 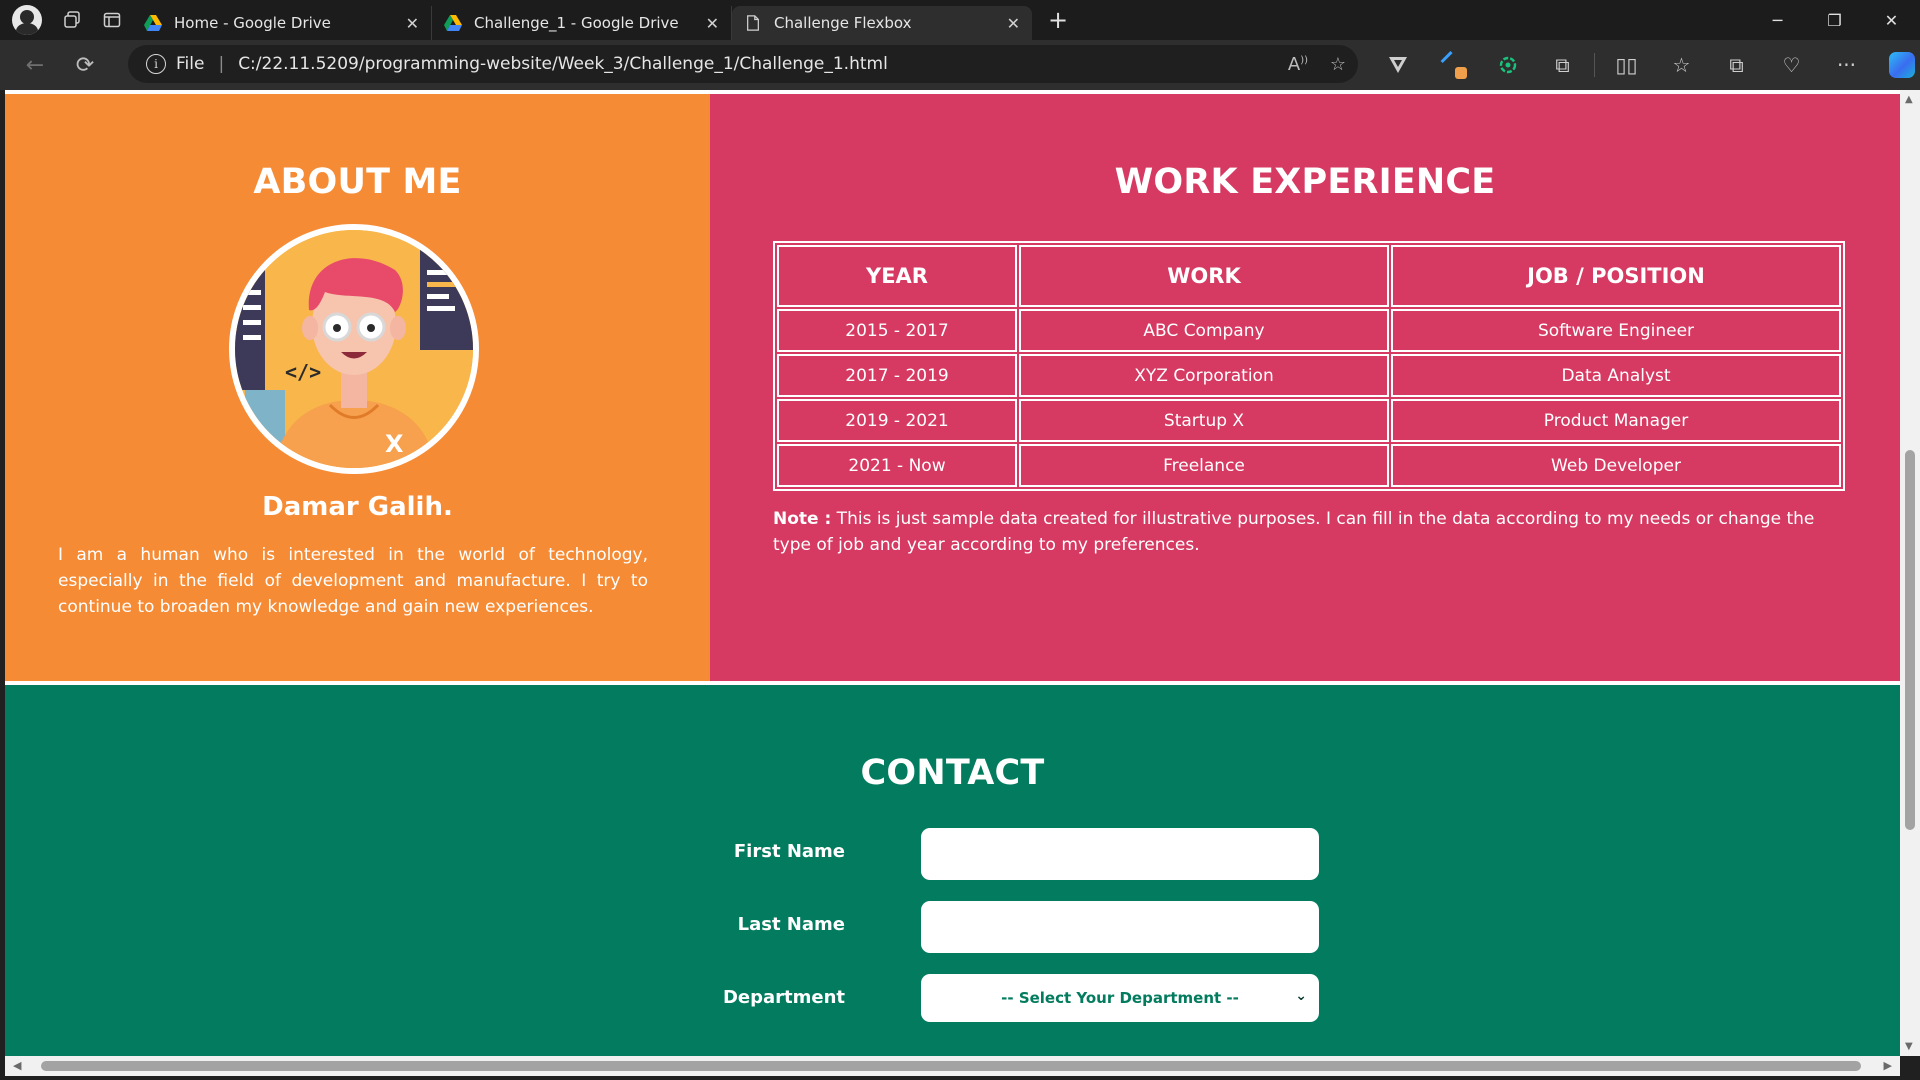 What do you see at coordinates (897, 465) in the screenshot?
I see `cell-year: 2021 - Now` at bounding box center [897, 465].